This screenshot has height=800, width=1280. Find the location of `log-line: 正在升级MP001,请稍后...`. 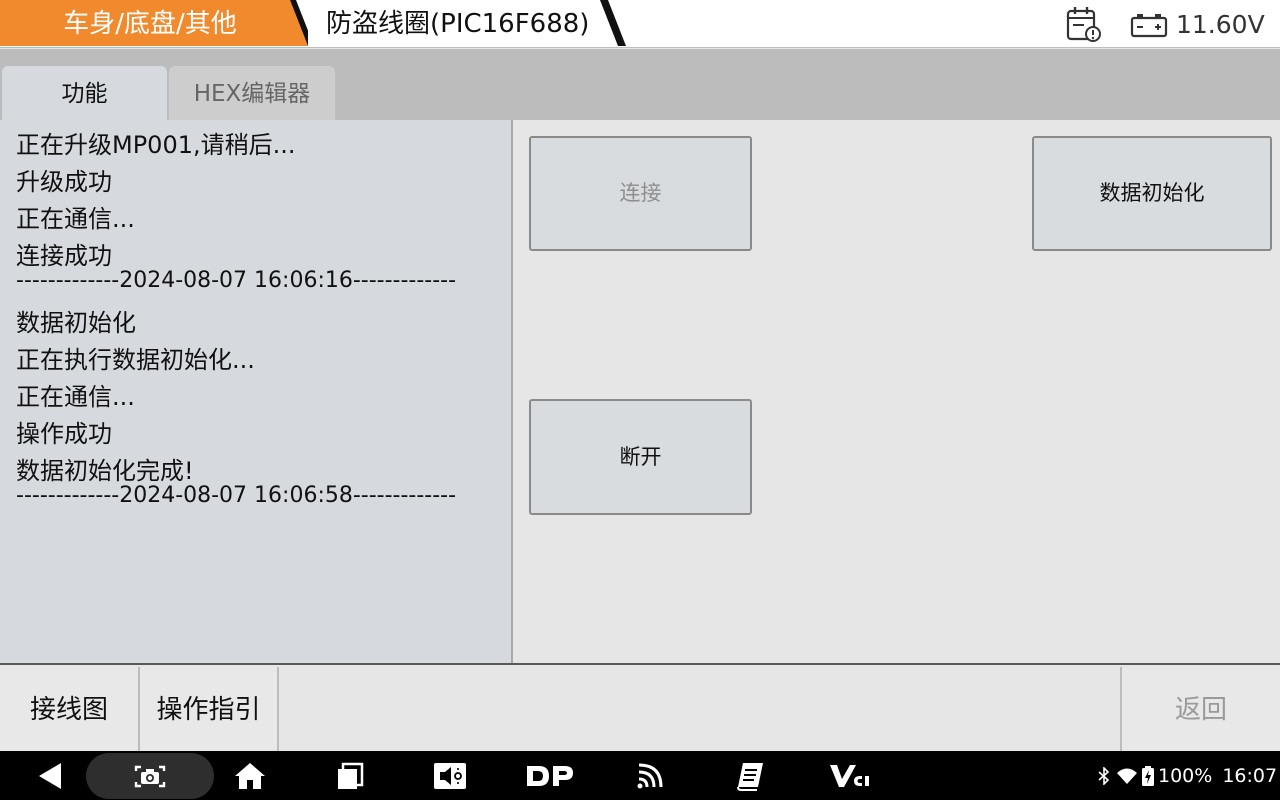

log-line: 正在升级MP001,请稍后... is located at coordinates (156, 145).